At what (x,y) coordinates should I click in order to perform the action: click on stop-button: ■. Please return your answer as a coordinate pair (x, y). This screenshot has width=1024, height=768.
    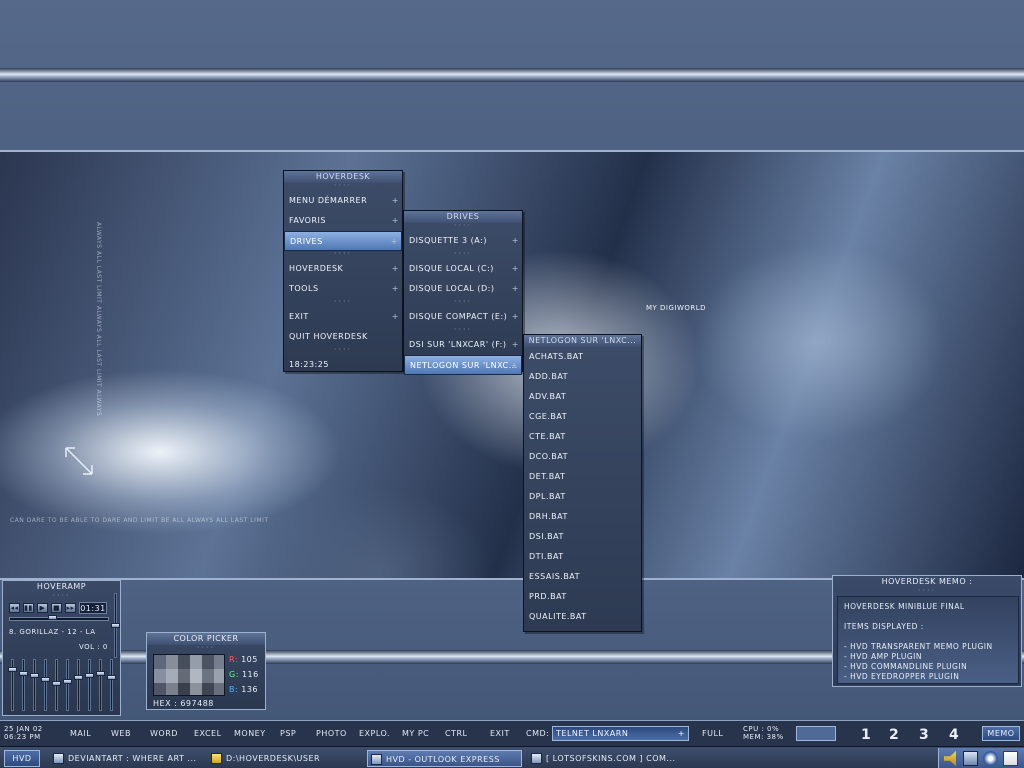
    Looking at the image, I should click on (56, 608).